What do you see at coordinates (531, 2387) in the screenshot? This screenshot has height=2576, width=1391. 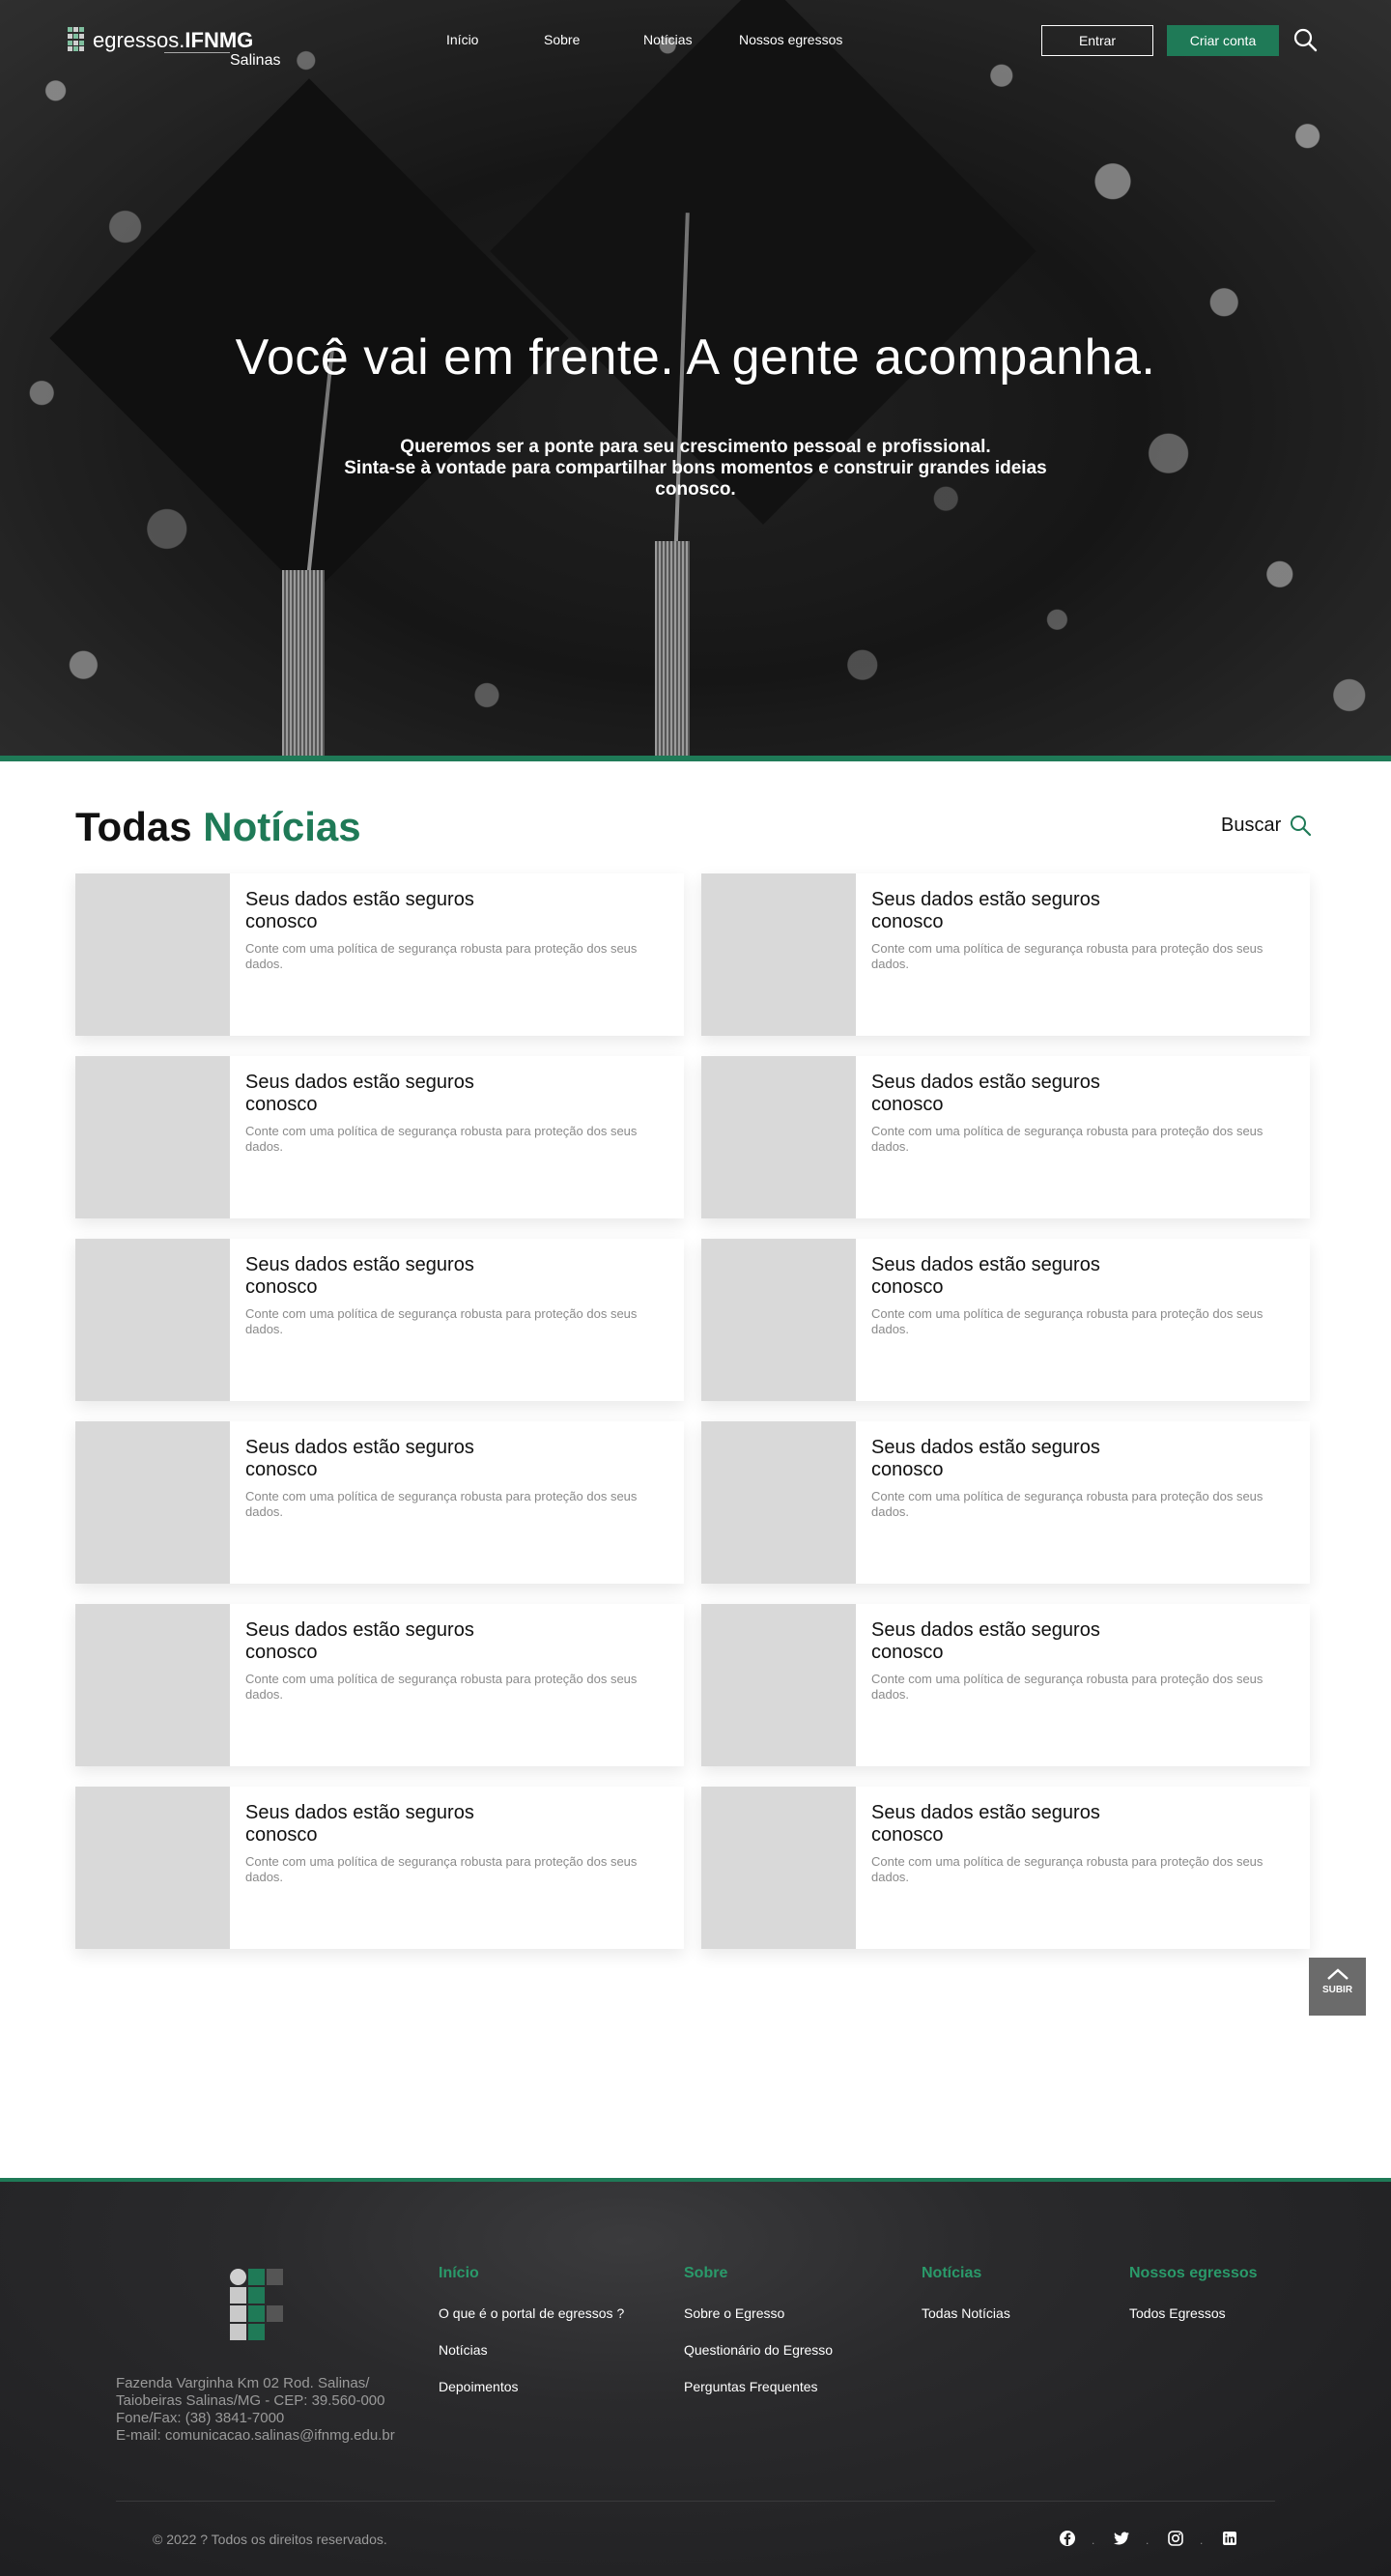 I see `footer-link: Depoimentos` at bounding box center [531, 2387].